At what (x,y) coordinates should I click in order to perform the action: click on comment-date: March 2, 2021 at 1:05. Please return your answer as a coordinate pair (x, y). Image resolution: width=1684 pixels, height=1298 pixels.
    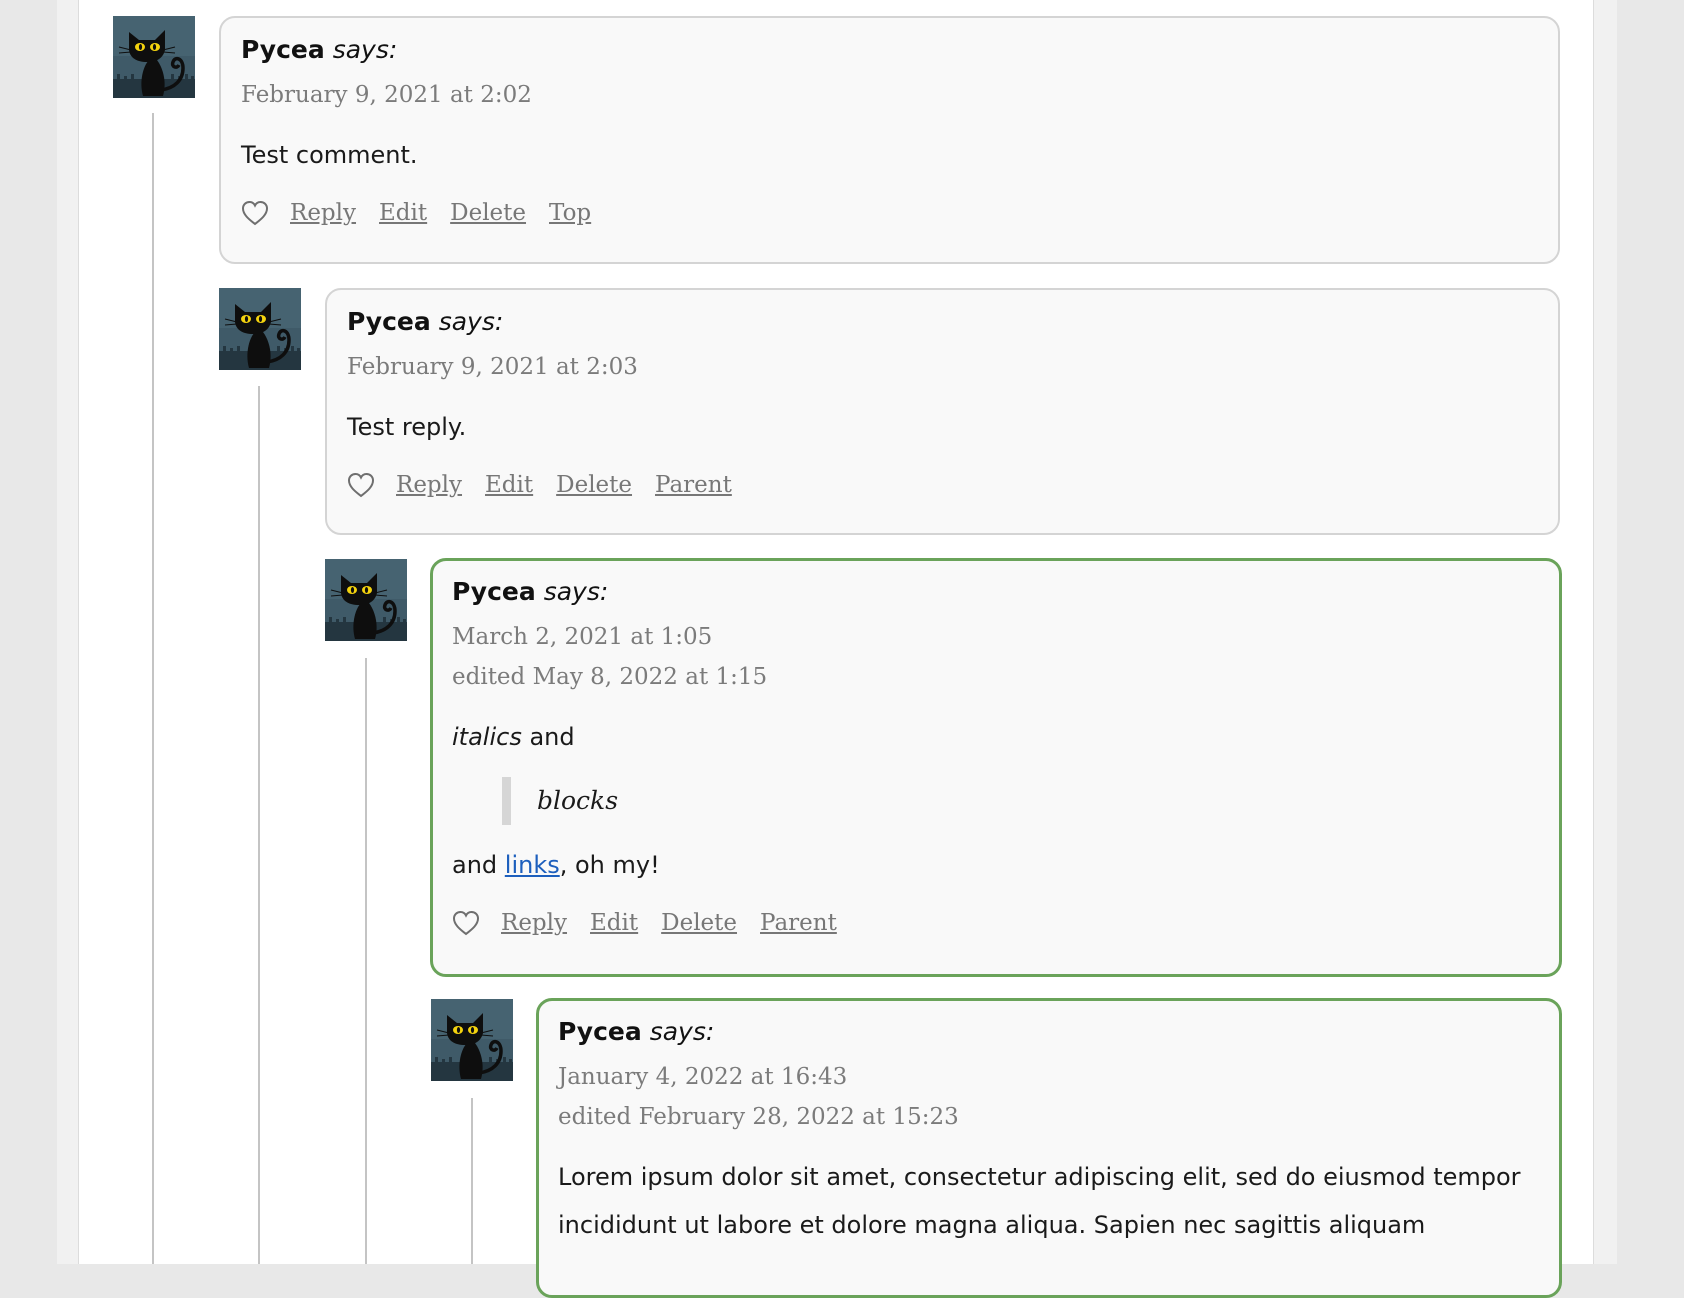
    Looking at the image, I should click on (996, 637).